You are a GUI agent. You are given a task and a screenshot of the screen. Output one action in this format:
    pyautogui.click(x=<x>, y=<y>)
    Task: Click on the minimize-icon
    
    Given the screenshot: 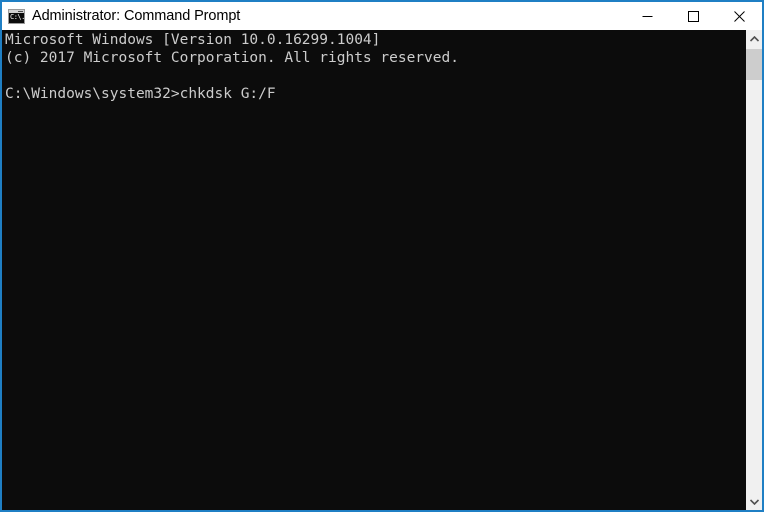 What is the action you would take?
    pyautogui.click(x=647, y=16)
    